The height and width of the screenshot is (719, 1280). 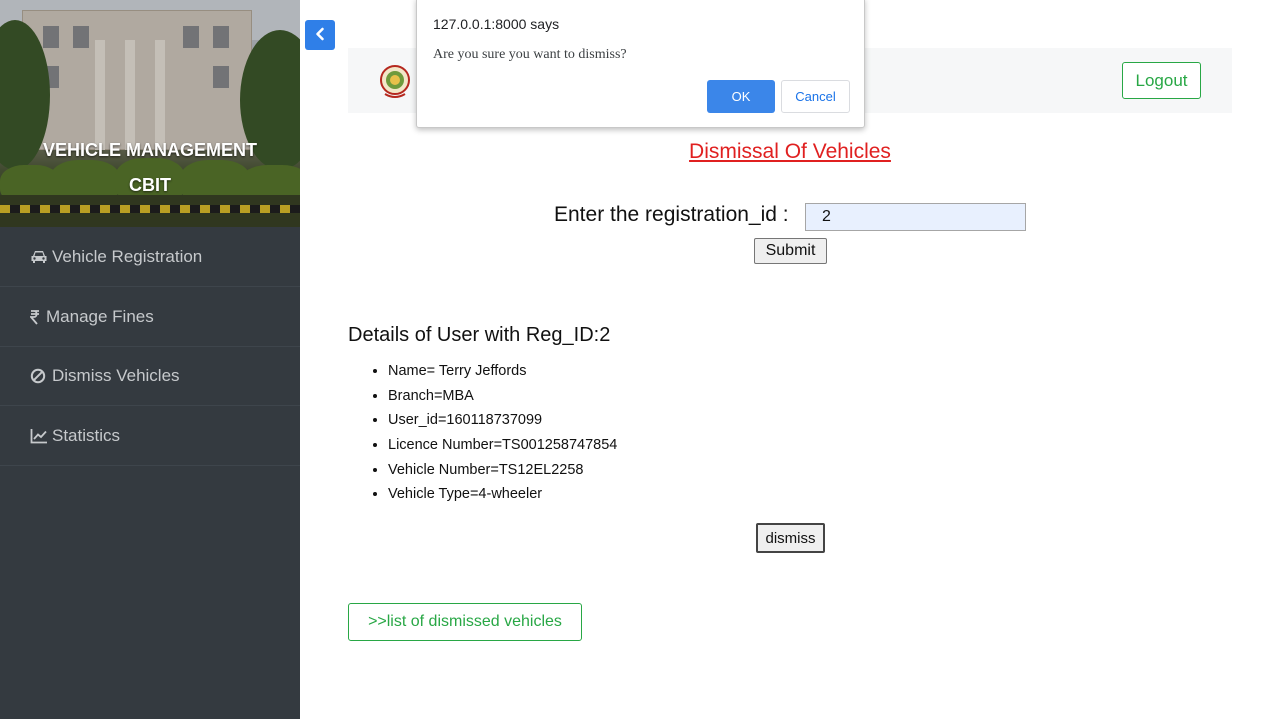 I want to click on detail-name: Name= Terry Jeffords, so click(x=502, y=372).